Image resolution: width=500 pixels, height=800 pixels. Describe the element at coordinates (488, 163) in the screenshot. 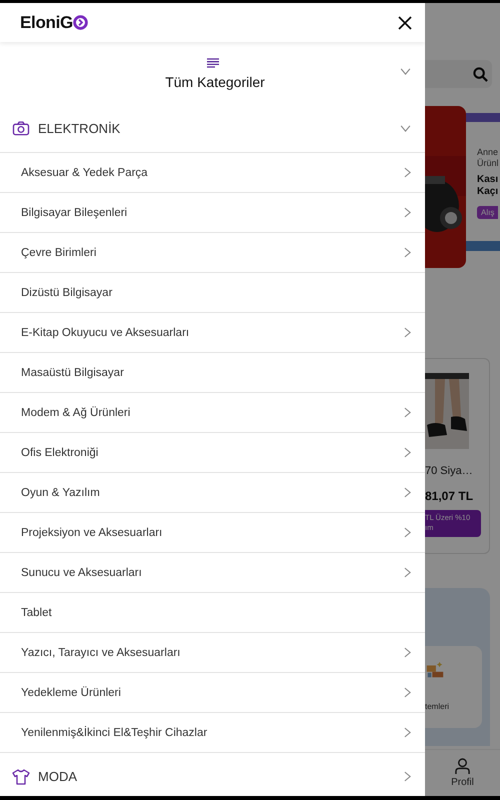

I see `banner-text: Ürünl` at that location.